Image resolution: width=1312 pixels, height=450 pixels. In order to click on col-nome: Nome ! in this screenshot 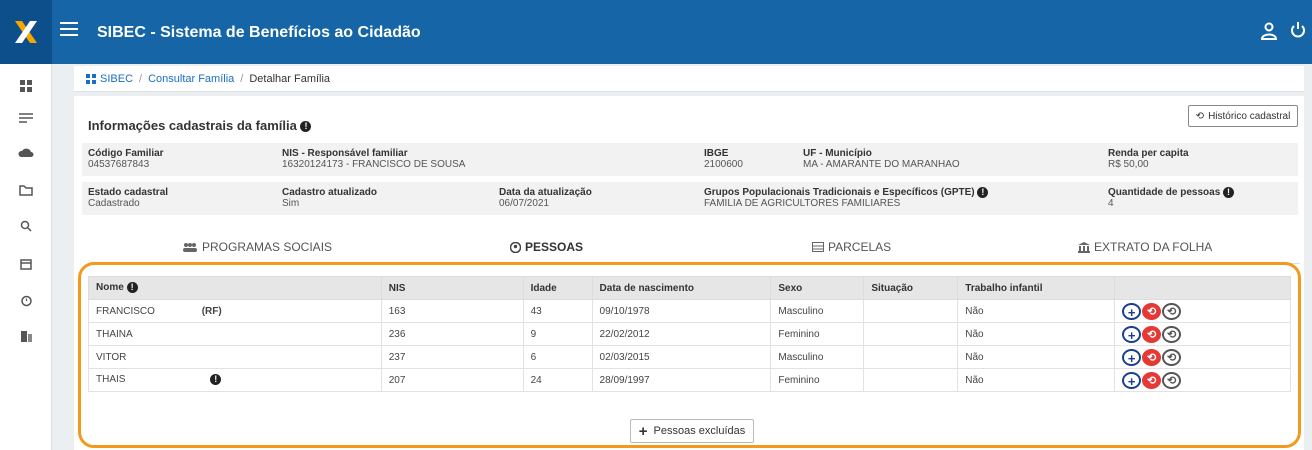, I will do `click(235, 288)`.